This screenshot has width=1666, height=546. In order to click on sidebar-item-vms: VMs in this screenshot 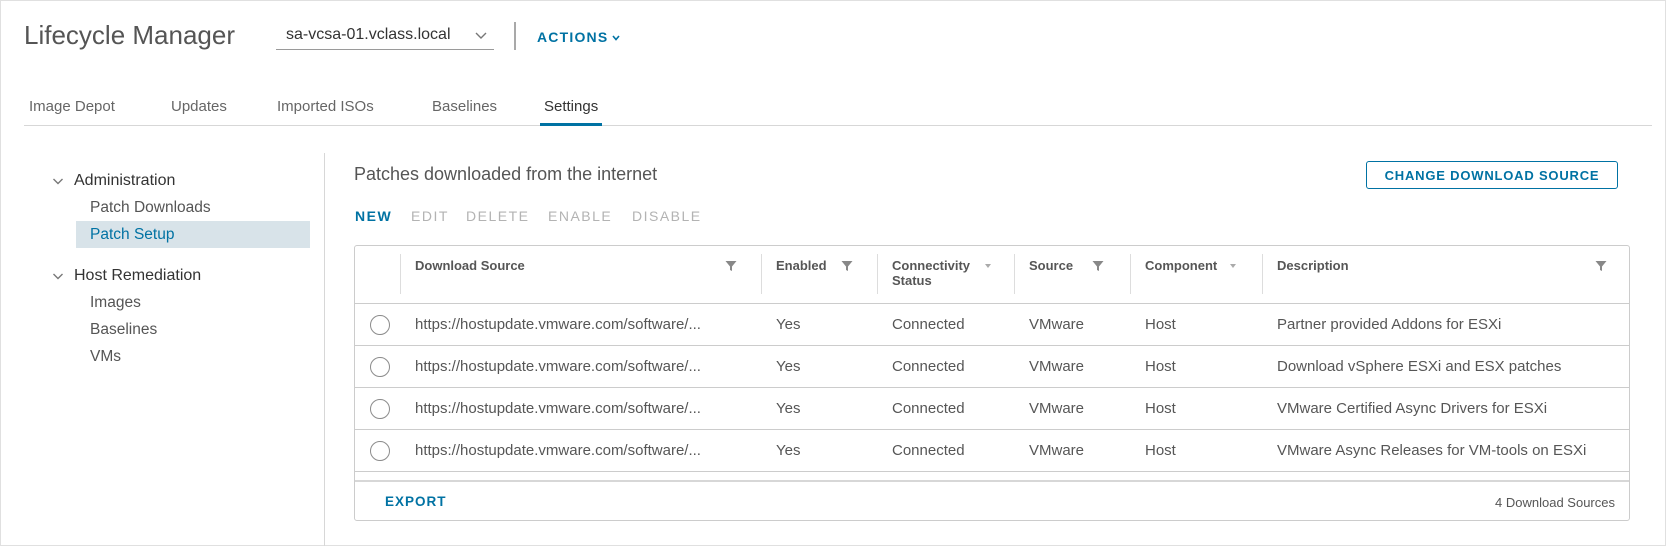, I will do `click(193, 356)`.